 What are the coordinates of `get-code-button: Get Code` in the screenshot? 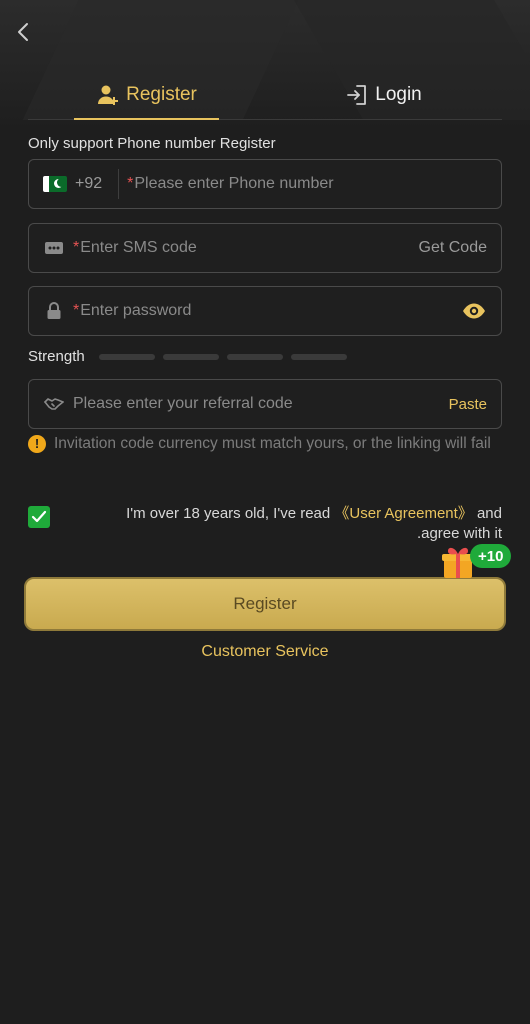 It's located at (453, 248).